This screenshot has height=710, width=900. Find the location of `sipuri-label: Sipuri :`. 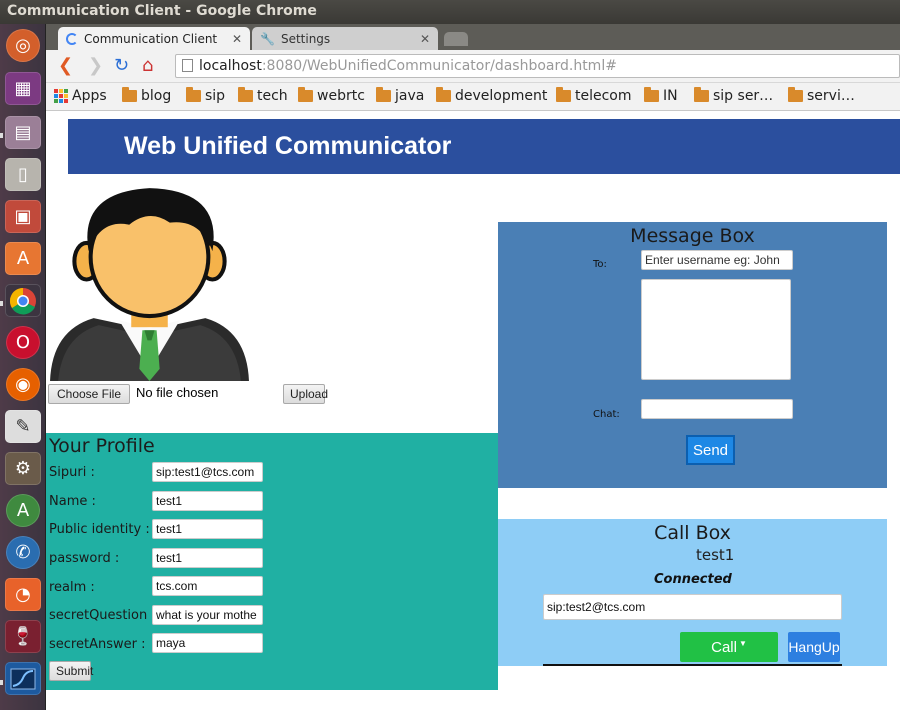

sipuri-label: Sipuri : is located at coordinates (72, 472).